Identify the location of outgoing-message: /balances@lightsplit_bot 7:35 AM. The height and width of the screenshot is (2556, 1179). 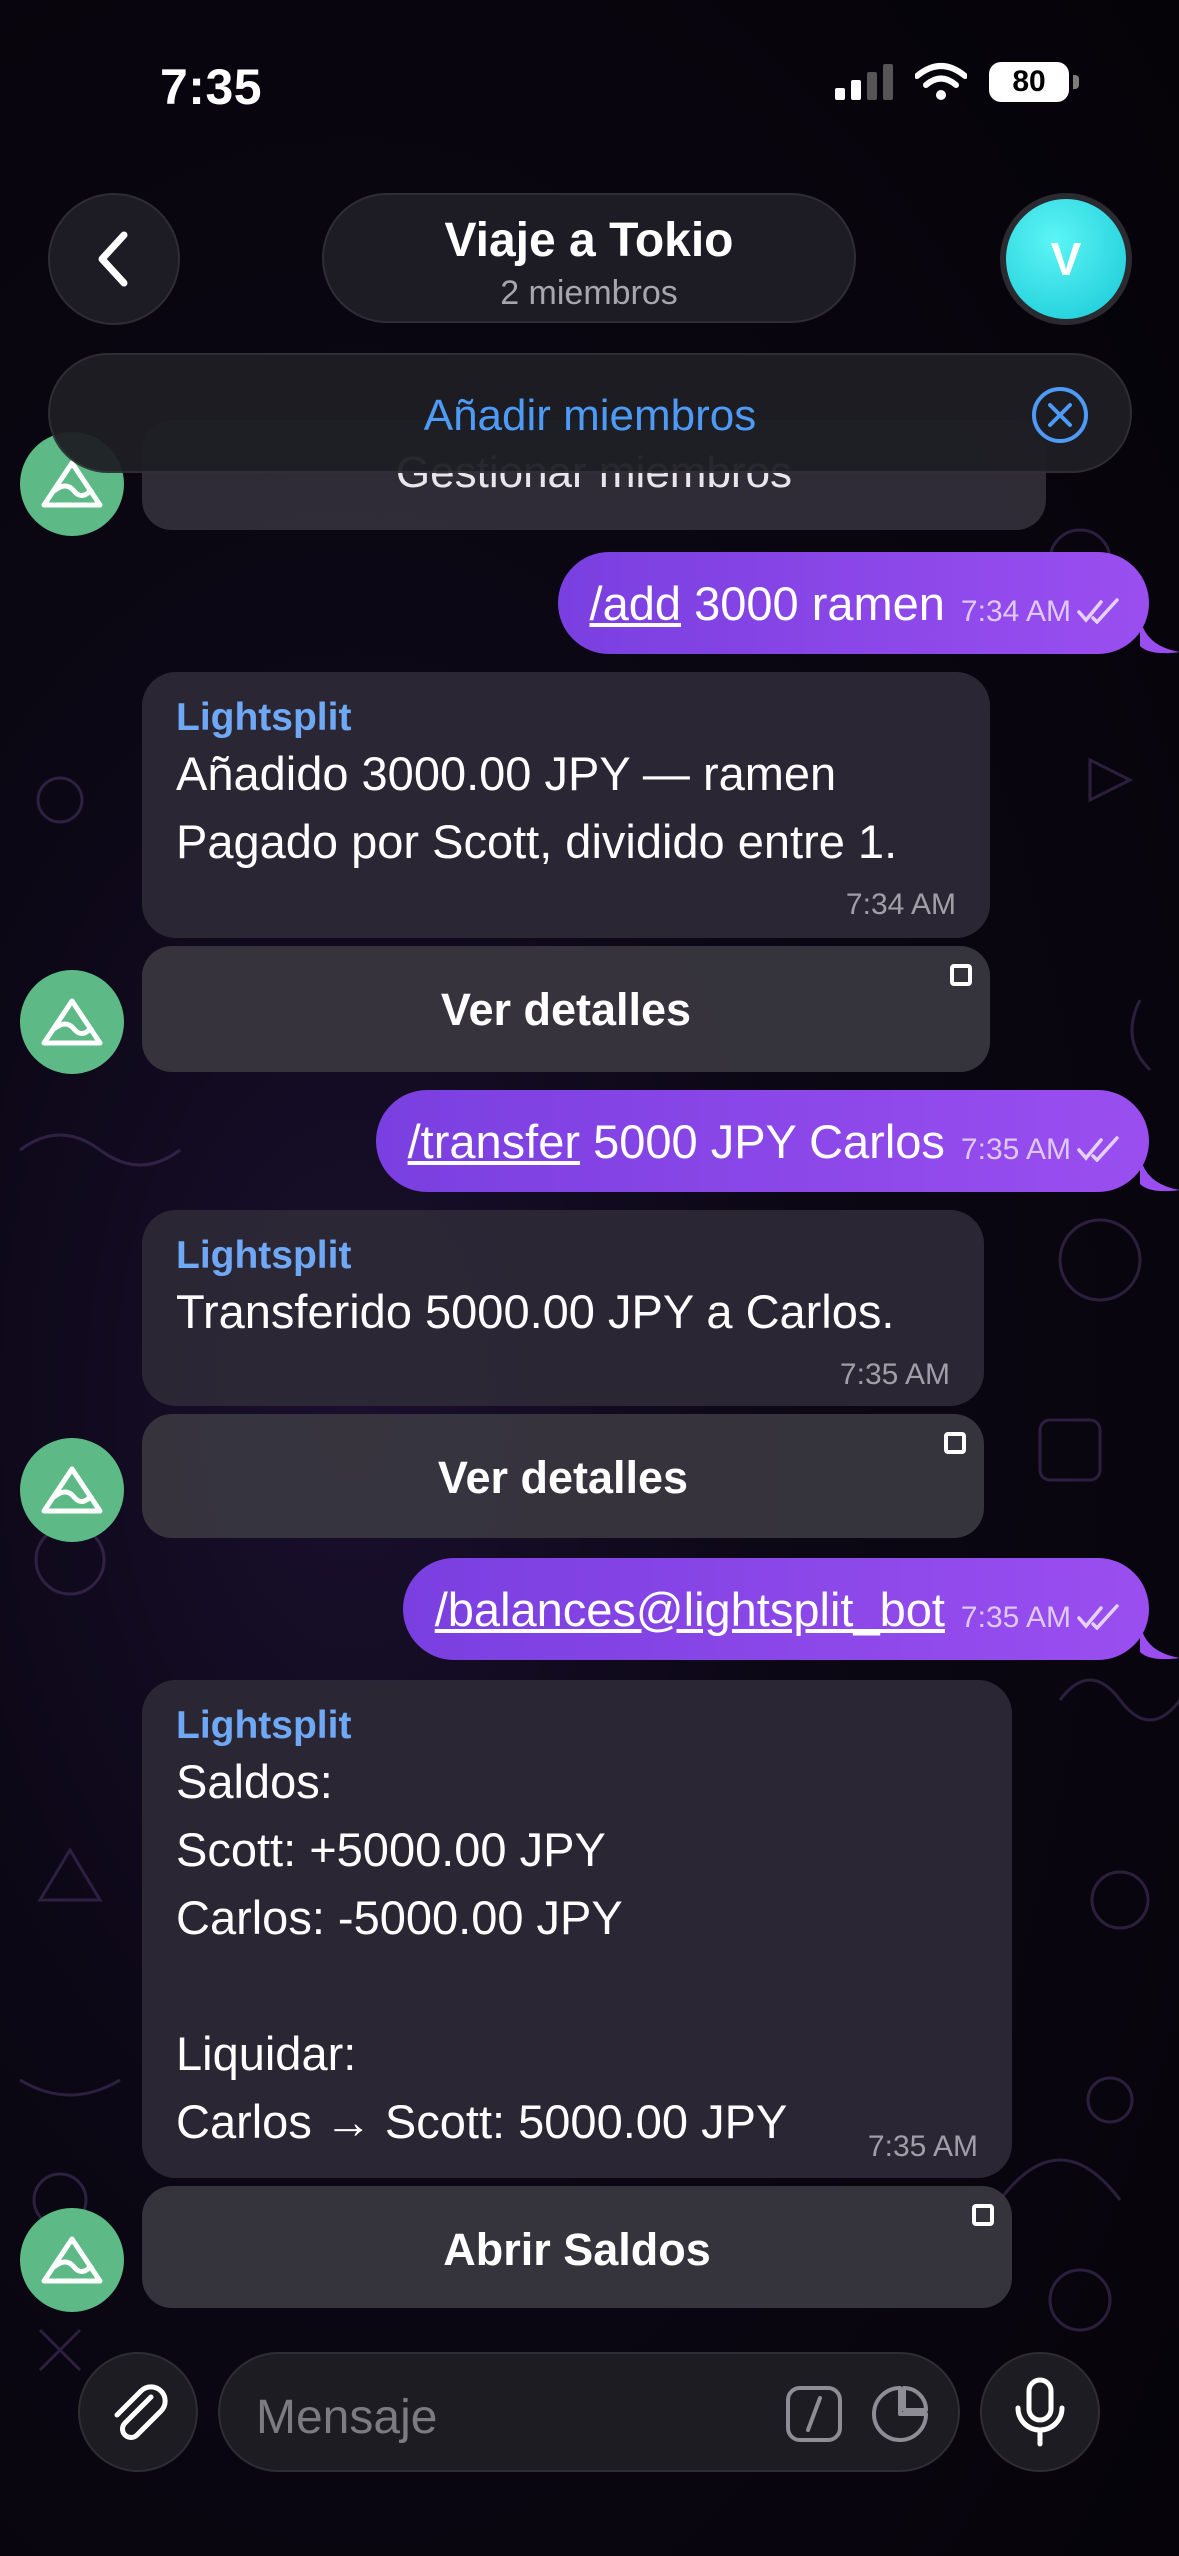
(775, 1609).